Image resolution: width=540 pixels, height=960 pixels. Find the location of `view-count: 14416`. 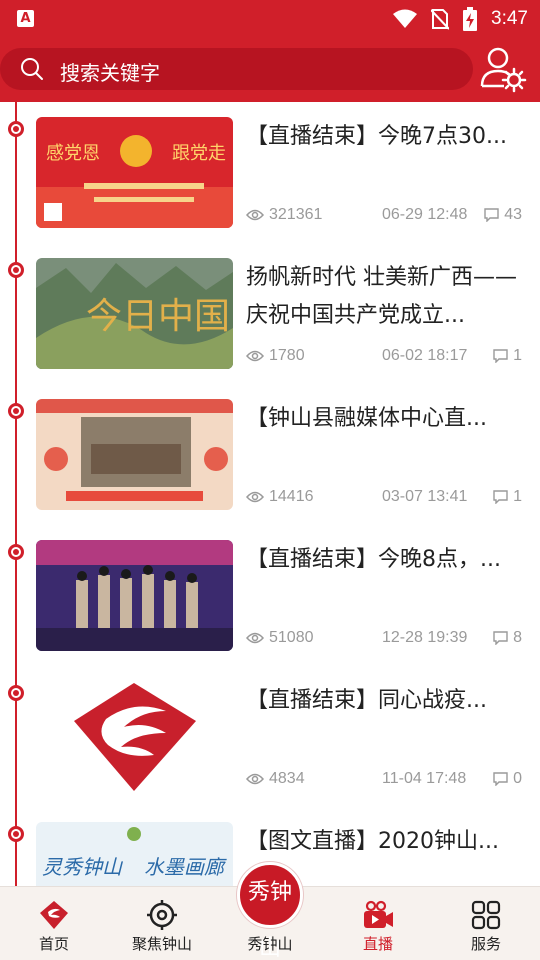

view-count: 14416 is located at coordinates (280, 497).